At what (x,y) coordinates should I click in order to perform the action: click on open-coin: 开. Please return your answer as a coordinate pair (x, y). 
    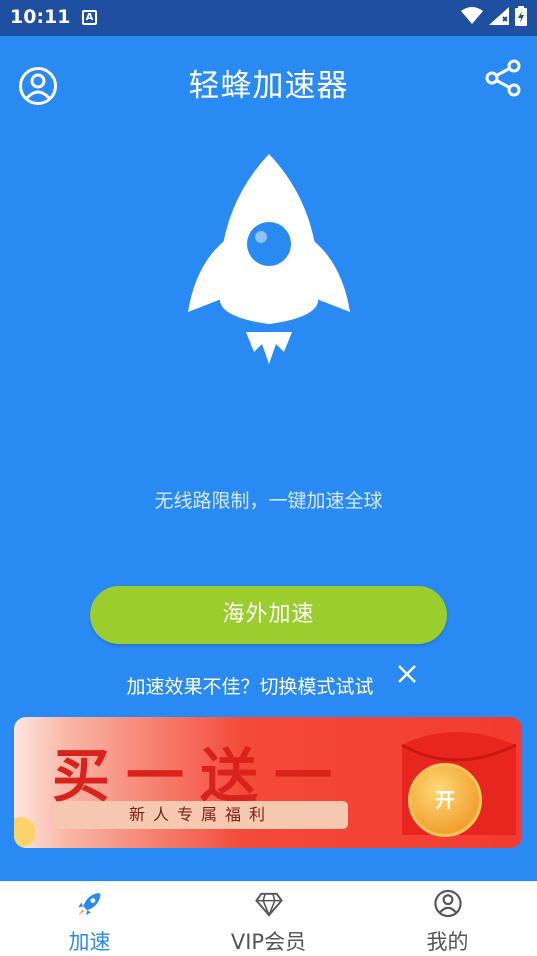
    Looking at the image, I should click on (445, 800).